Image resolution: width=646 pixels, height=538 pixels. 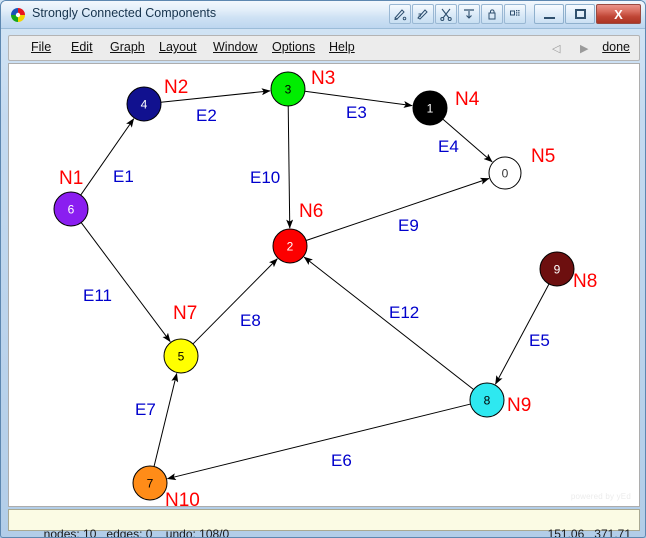 I want to click on edge-label-E4: E4, so click(x=448, y=146).